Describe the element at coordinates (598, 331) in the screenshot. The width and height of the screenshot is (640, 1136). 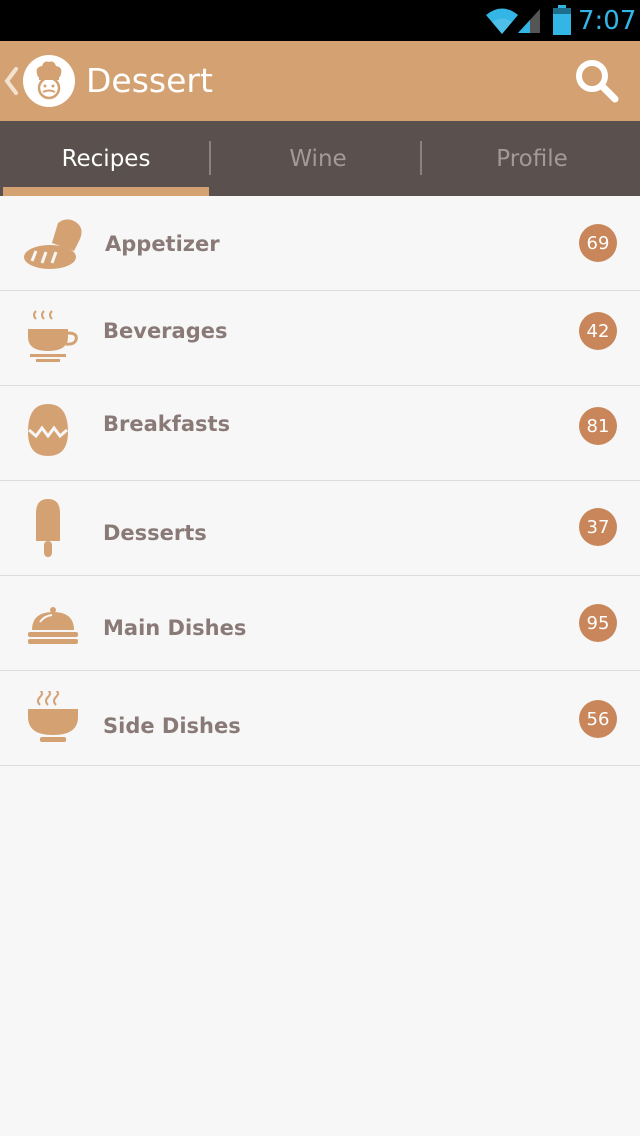
I see `count-badge: 42` at that location.